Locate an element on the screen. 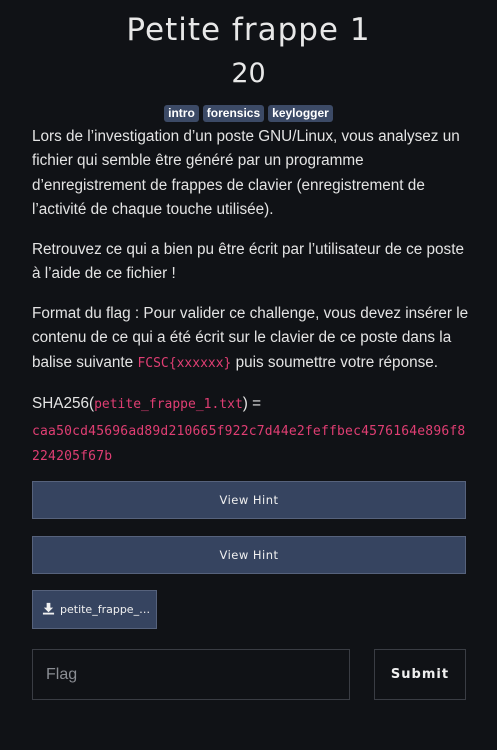 This screenshot has height=750, width=497. download-icon is located at coordinates (48, 610).